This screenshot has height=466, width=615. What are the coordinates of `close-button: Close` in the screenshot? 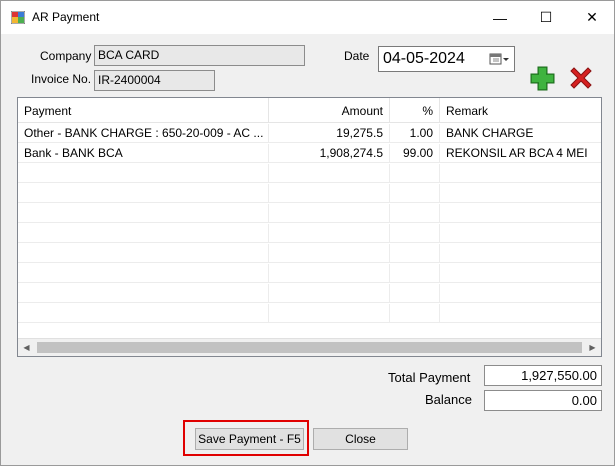 It's located at (360, 439).